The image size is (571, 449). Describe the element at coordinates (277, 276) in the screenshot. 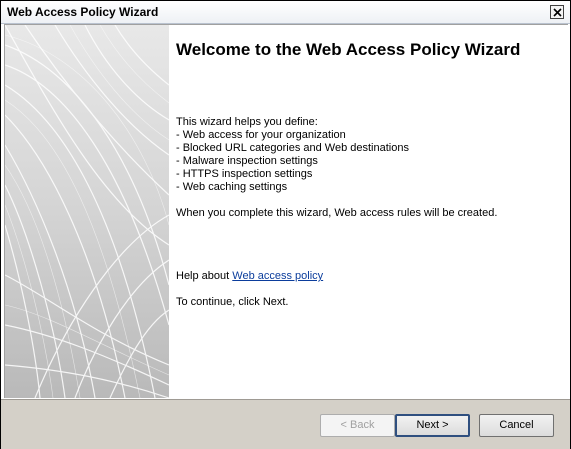

I see `web-access-policy-link: Web access policy` at that location.